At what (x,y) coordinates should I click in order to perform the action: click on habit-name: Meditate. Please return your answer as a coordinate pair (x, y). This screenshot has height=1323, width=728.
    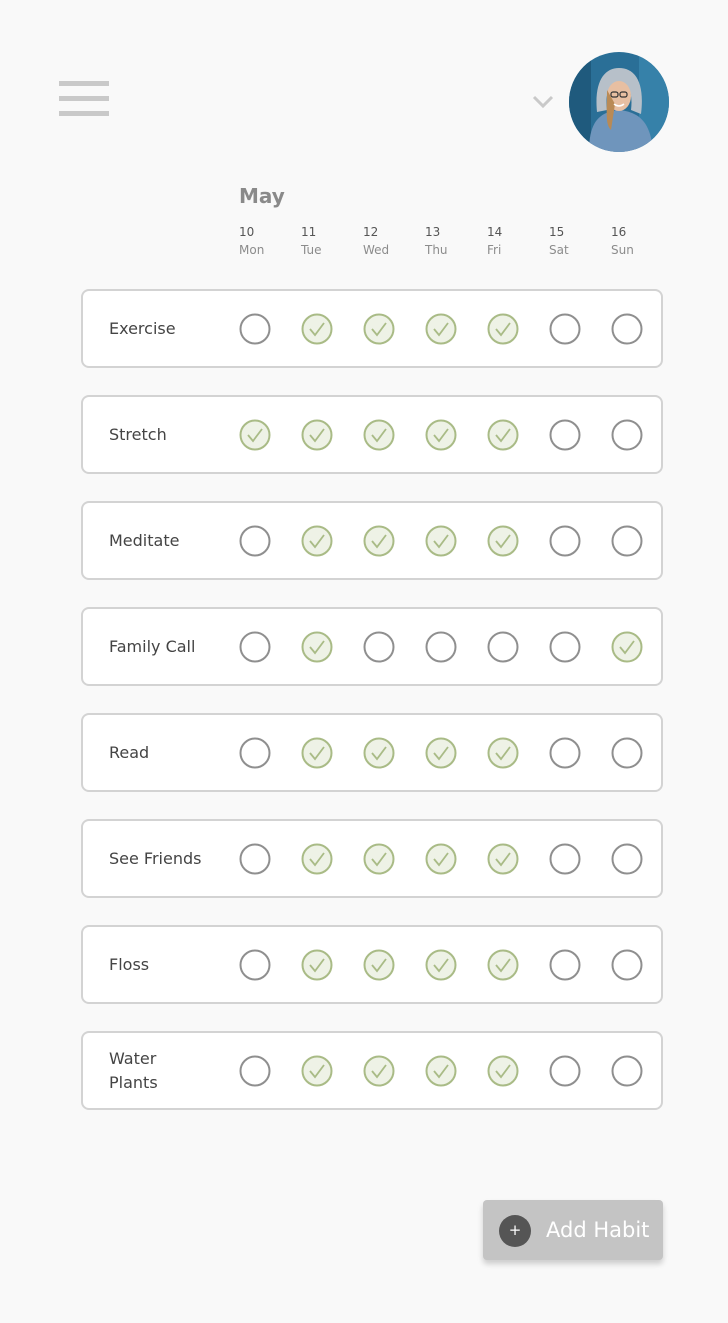
    Looking at the image, I should click on (144, 540).